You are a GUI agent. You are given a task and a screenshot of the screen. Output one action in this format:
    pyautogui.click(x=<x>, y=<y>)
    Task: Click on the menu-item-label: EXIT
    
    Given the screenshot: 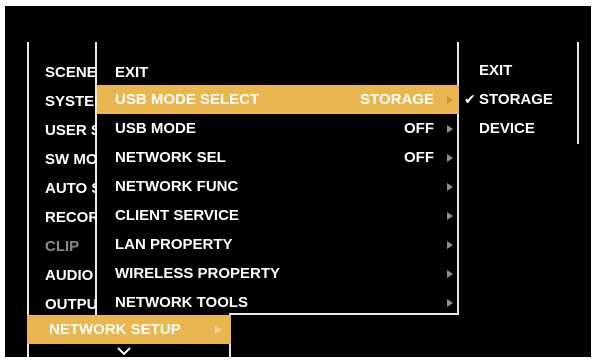 What is the action you would take?
    pyautogui.click(x=132, y=72)
    